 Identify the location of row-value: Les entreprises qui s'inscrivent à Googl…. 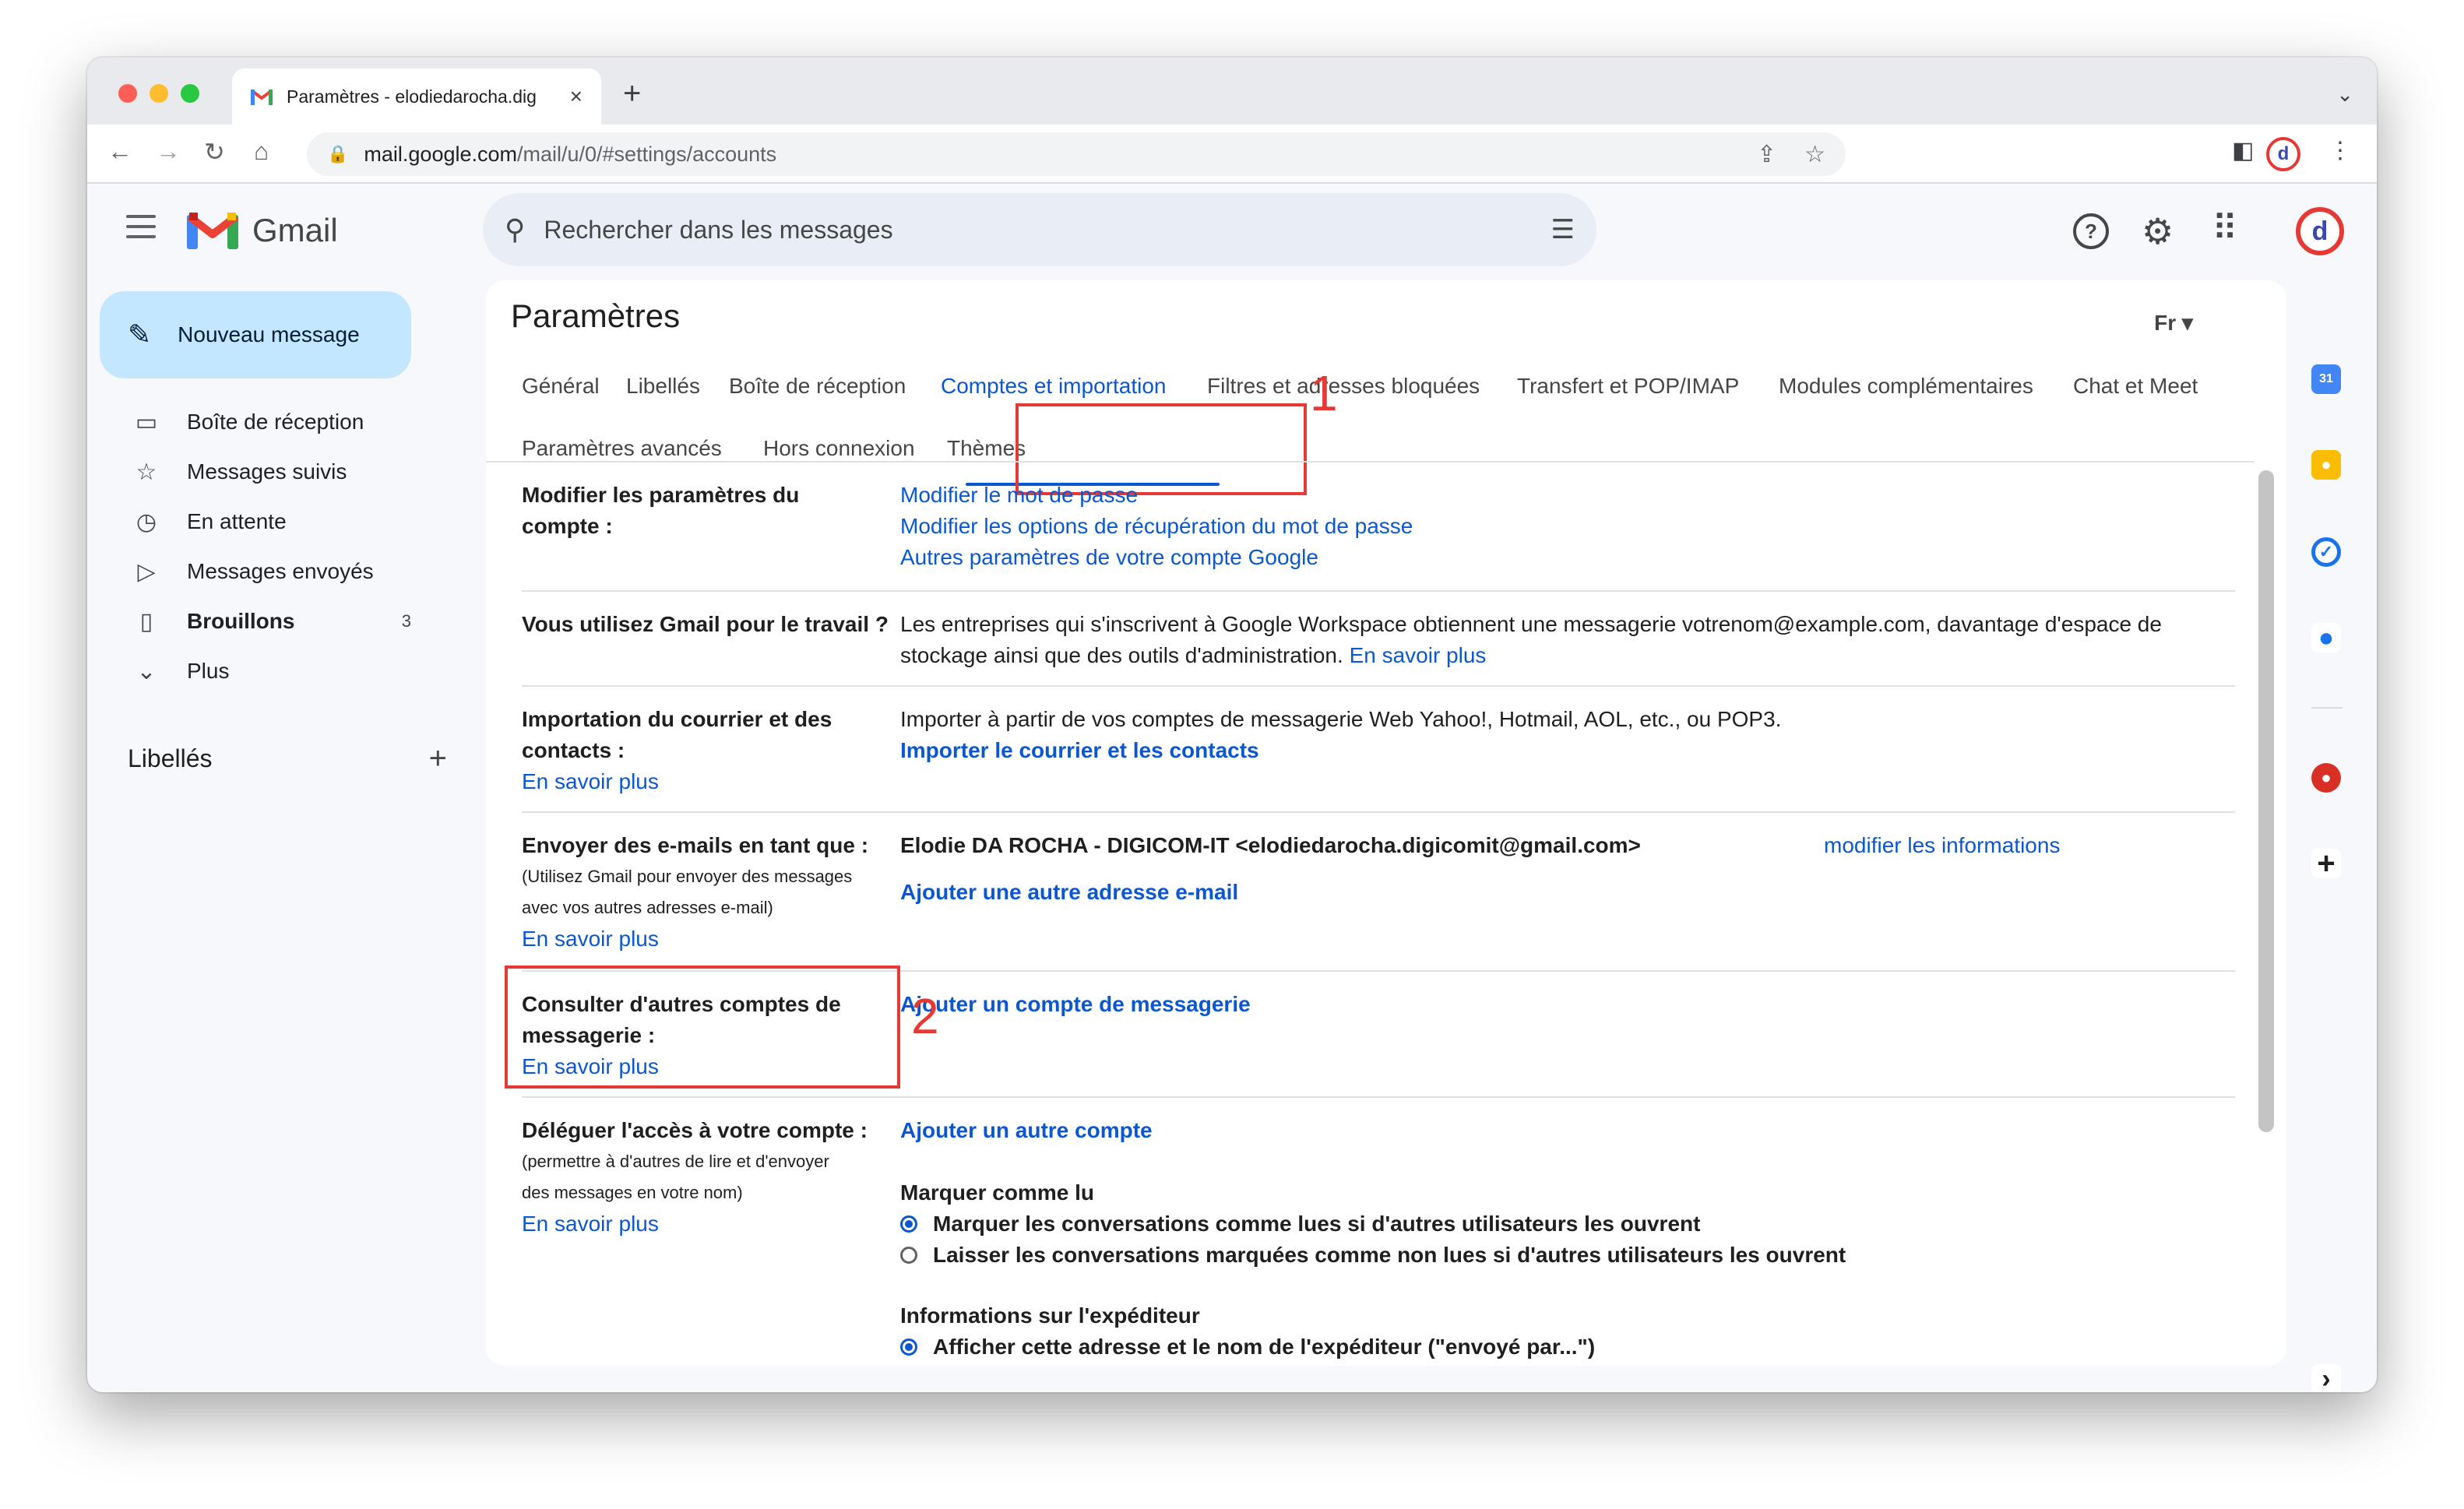
(1531, 639).